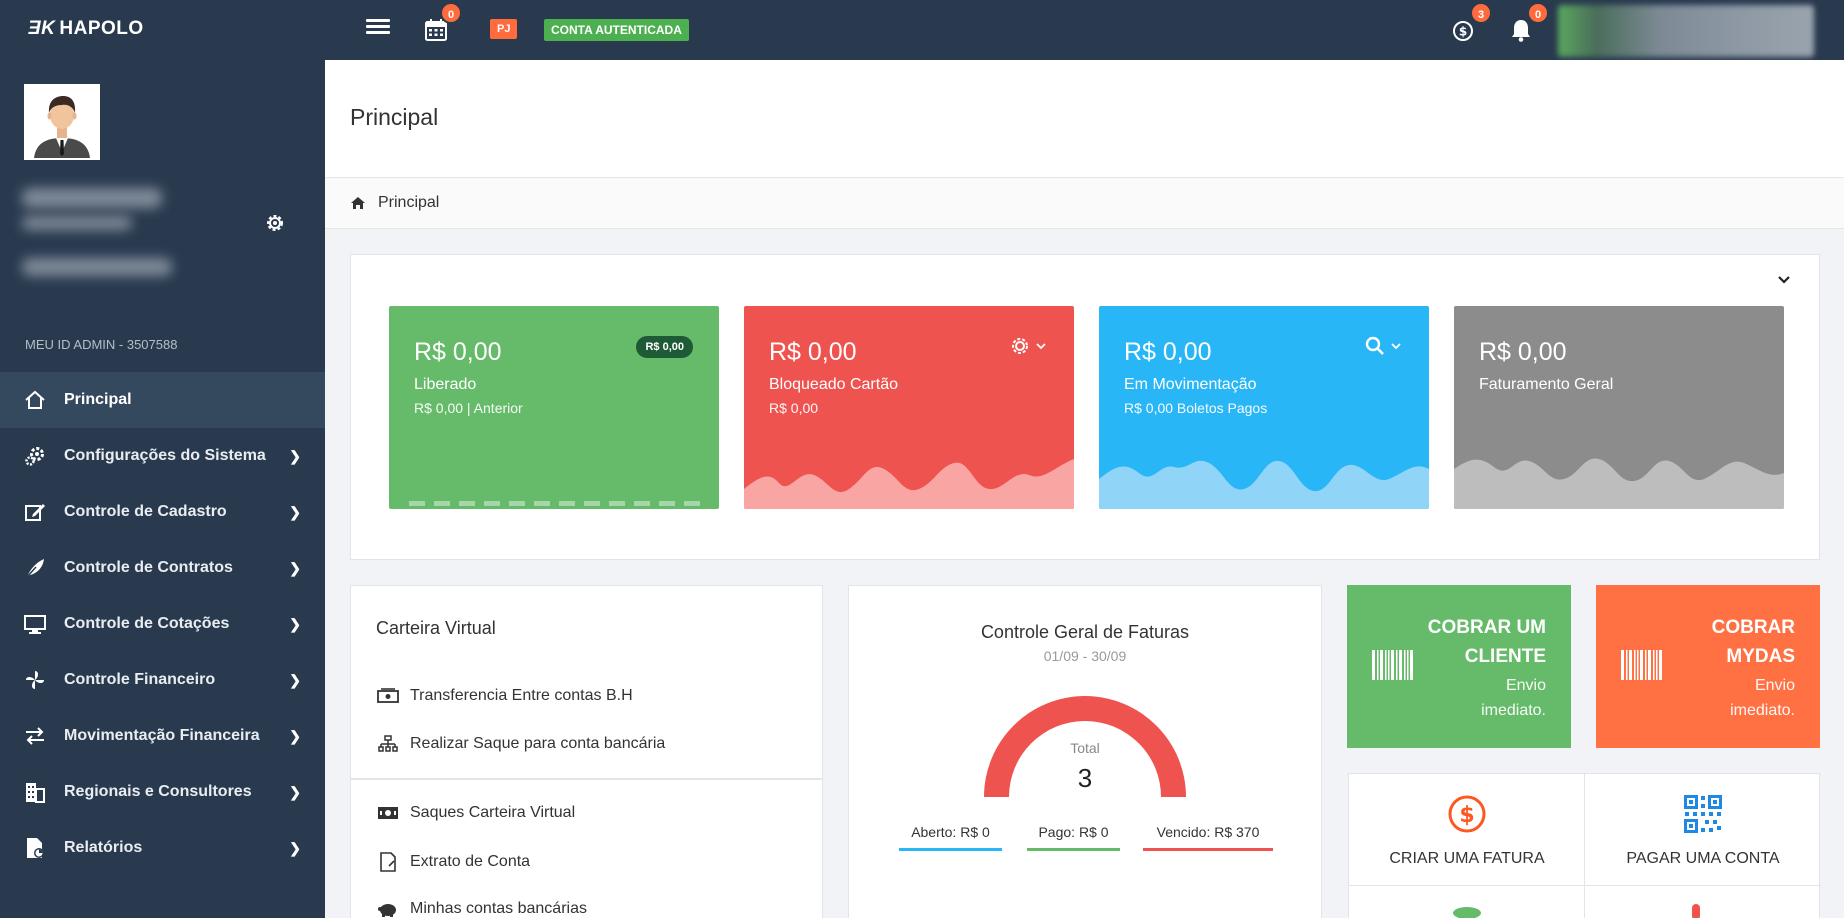  What do you see at coordinates (1546, 384) in the screenshot?
I see `card-label: Faturamento Geral` at bounding box center [1546, 384].